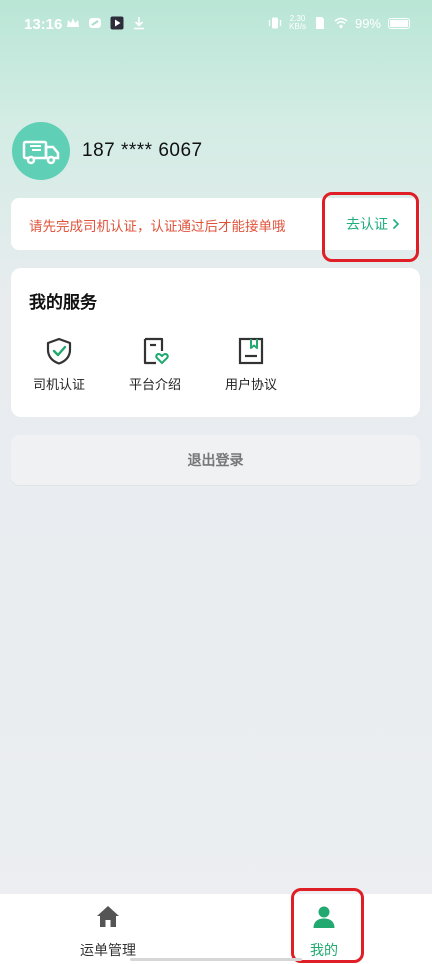 The height and width of the screenshot is (964, 432). What do you see at coordinates (327, 925) in the screenshot?
I see `highlight-box-mine-tab` at bounding box center [327, 925].